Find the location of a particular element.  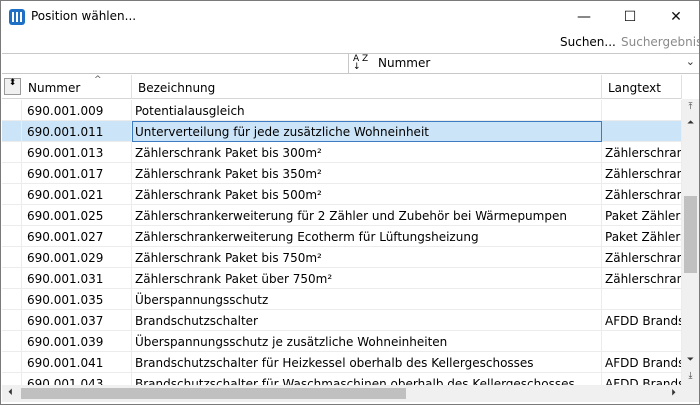

scroll-left-icon: ⏴ is located at coordinates (10, 393).